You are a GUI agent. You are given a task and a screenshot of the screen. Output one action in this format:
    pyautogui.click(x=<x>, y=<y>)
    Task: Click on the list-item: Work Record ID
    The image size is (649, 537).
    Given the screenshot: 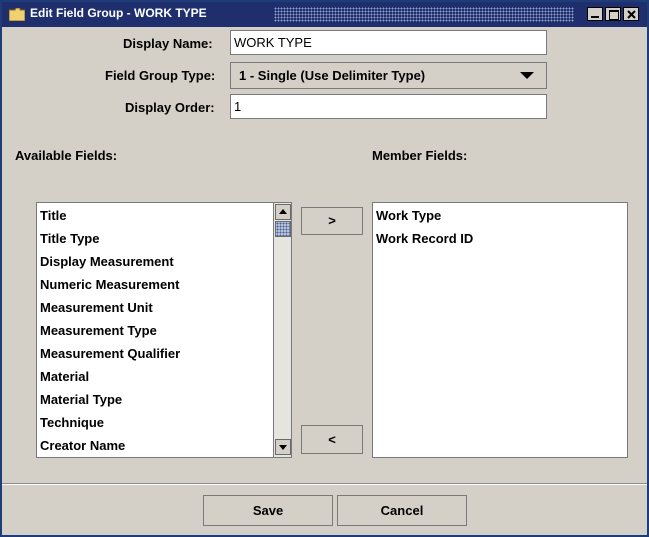 What is the action you would take?
    pyautogui.click(x=500, y=238)
    